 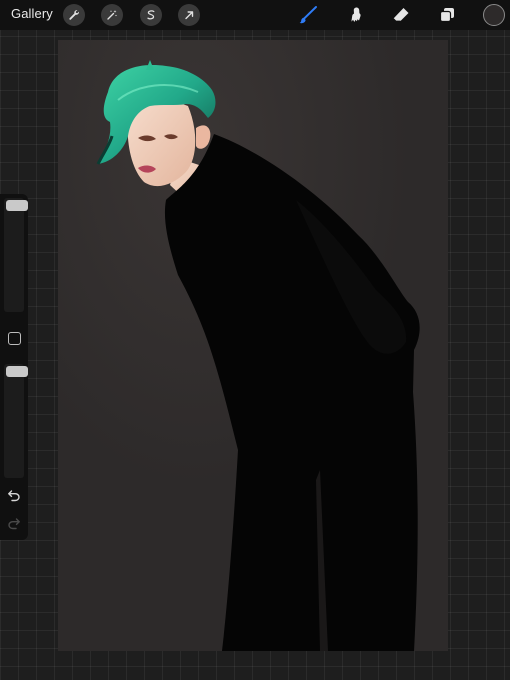 What do you see at coordinates (32, 13) in the screenshot?
I see `gallery-button: Gallery` at bounding box center [32, 13].